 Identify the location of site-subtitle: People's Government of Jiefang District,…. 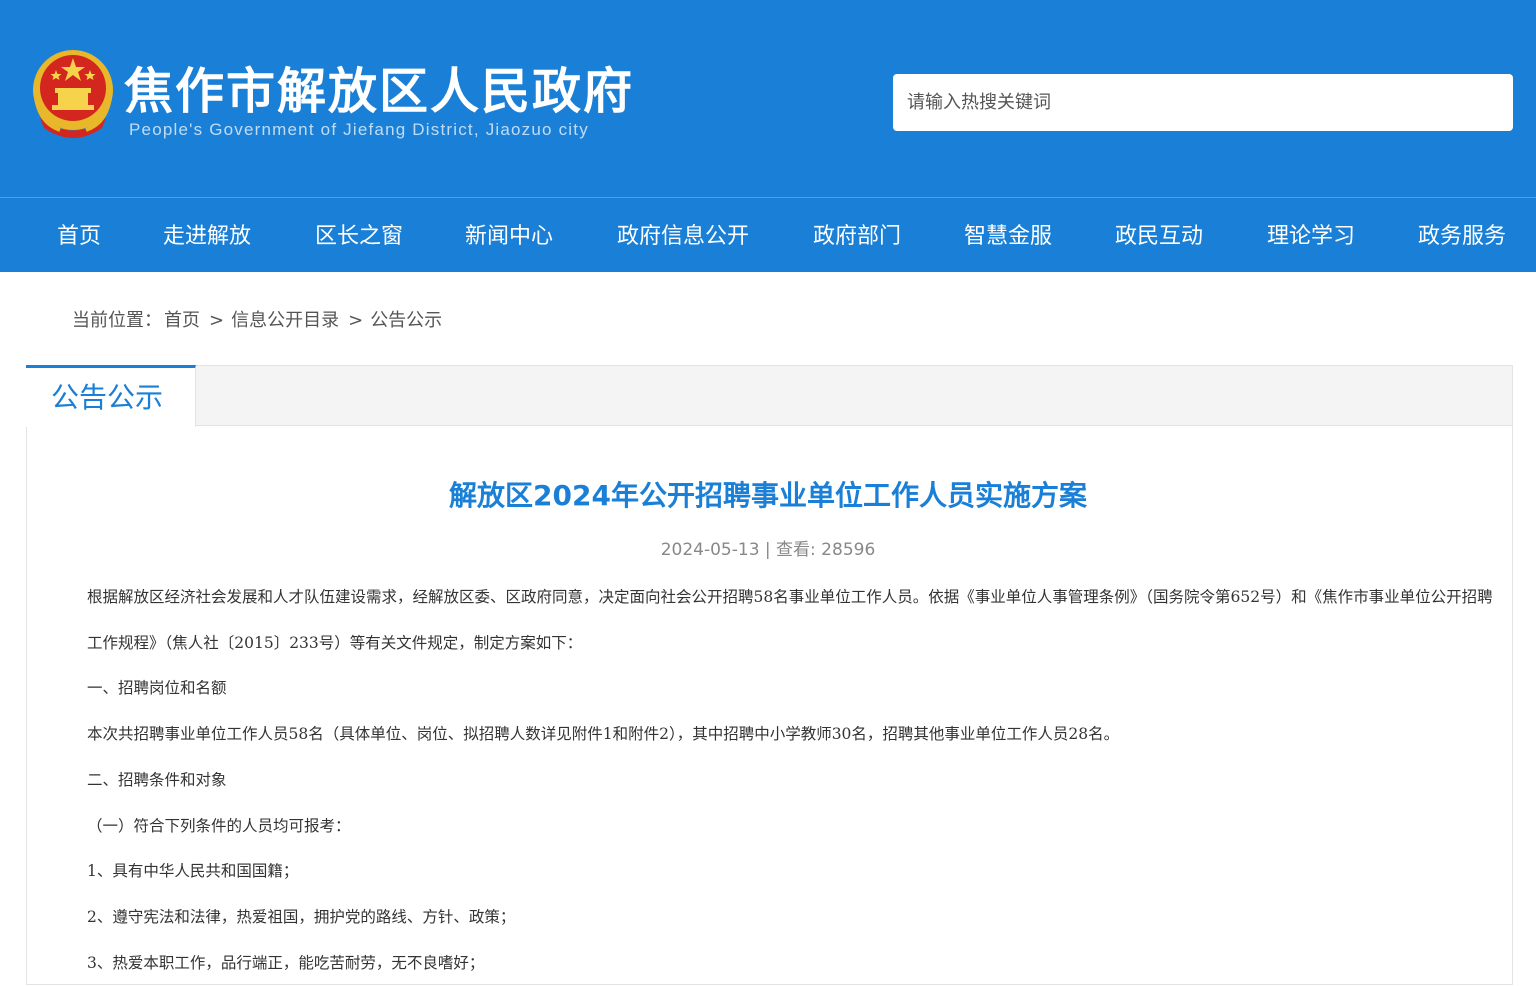
(359, 129).